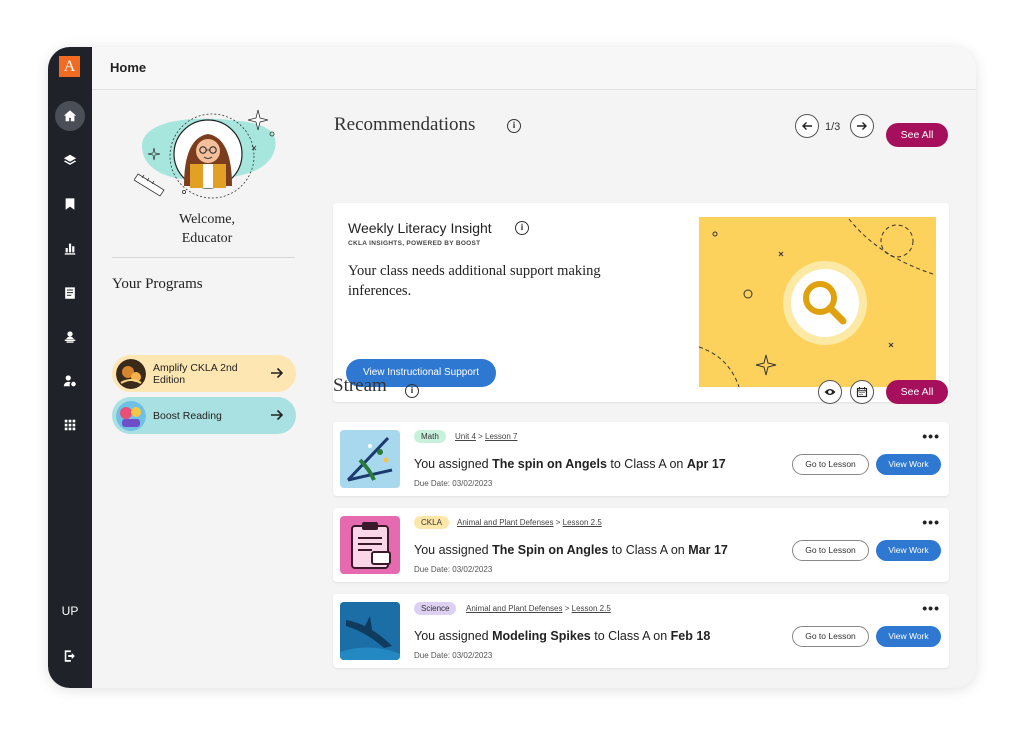 The image size is (1024, 735). I want to click on program-label: Amplify CKLA 2nd Edition, so click(195, 373).